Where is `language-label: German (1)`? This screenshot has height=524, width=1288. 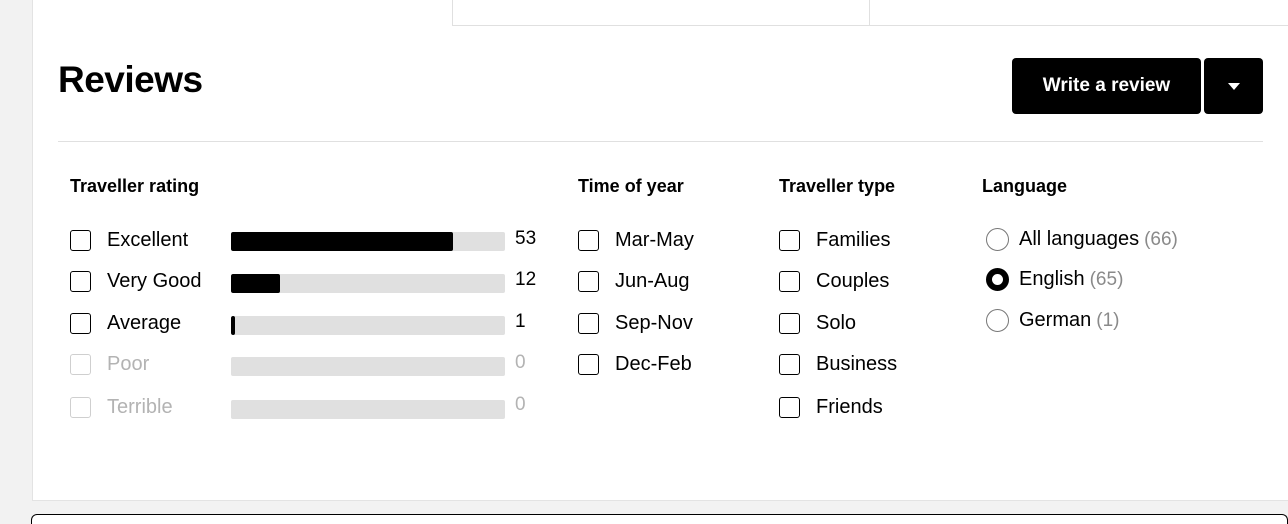 language-label: German (1) is located at coordinates (1069, 320).